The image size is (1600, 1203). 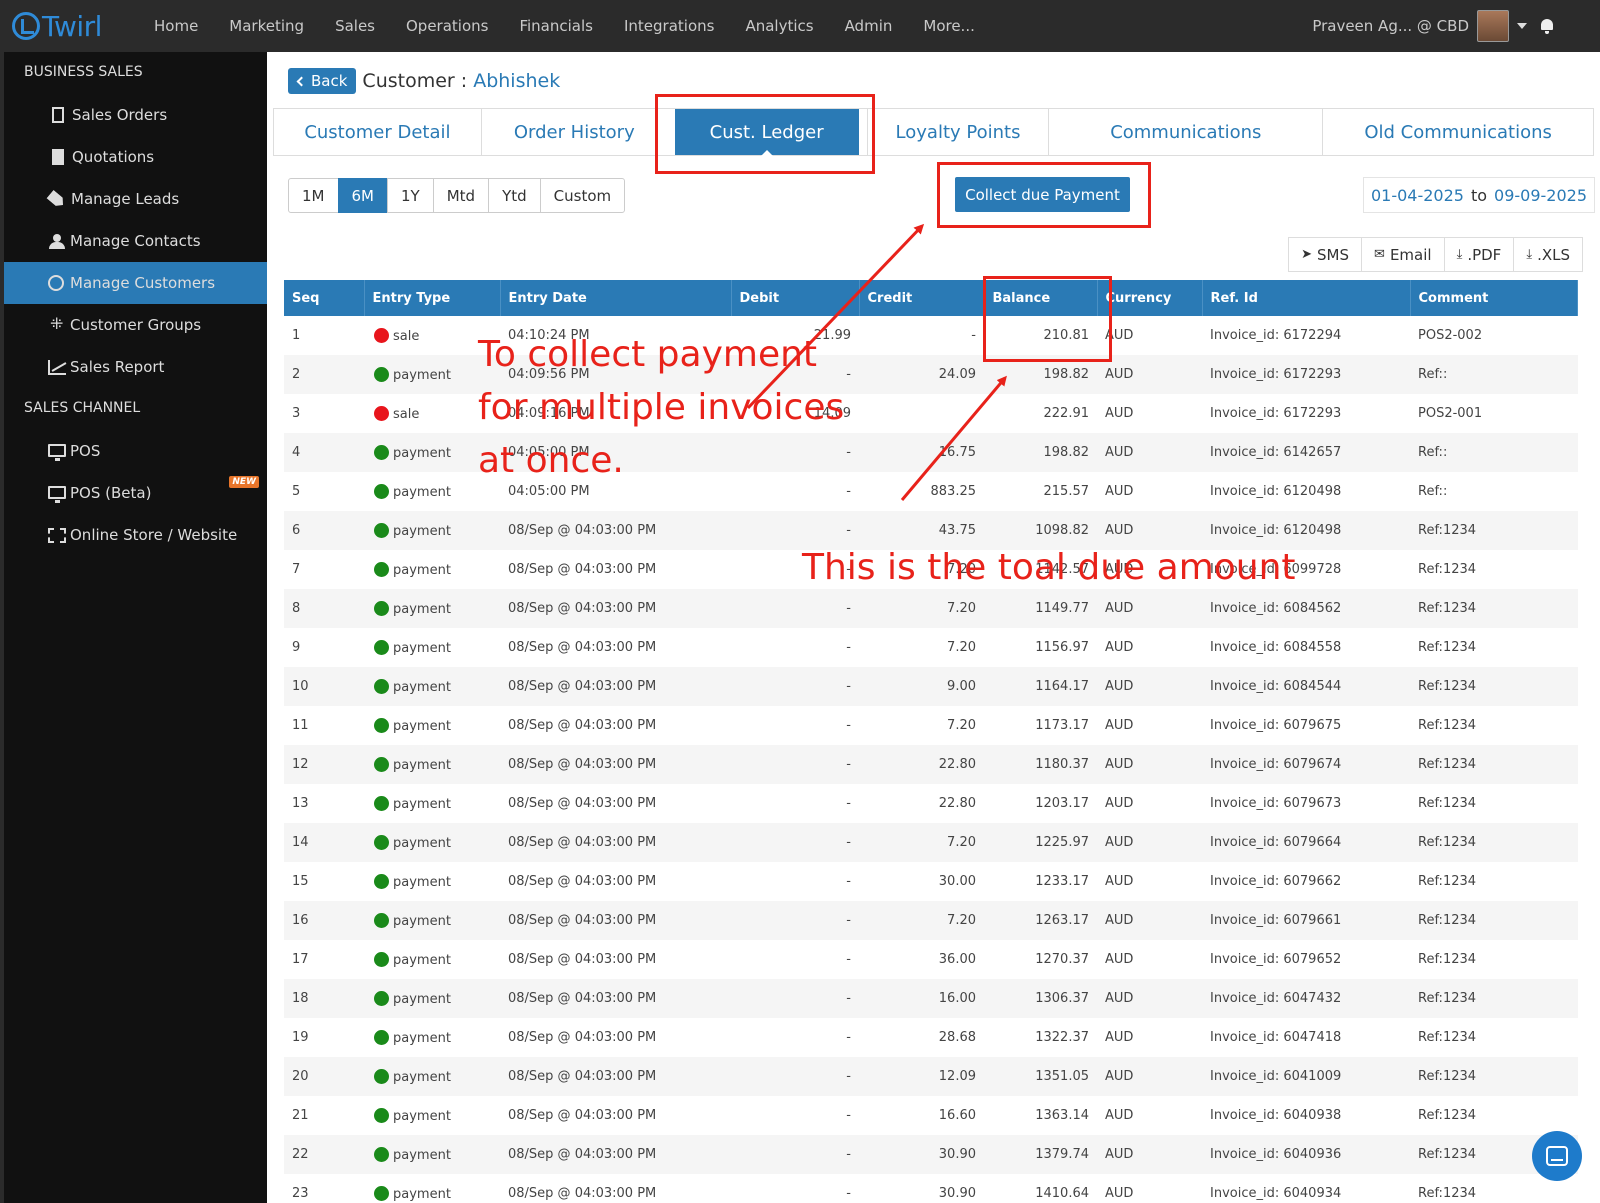 I want to click on sms-button: ➤ SMS, so click(x=1325, y=254).